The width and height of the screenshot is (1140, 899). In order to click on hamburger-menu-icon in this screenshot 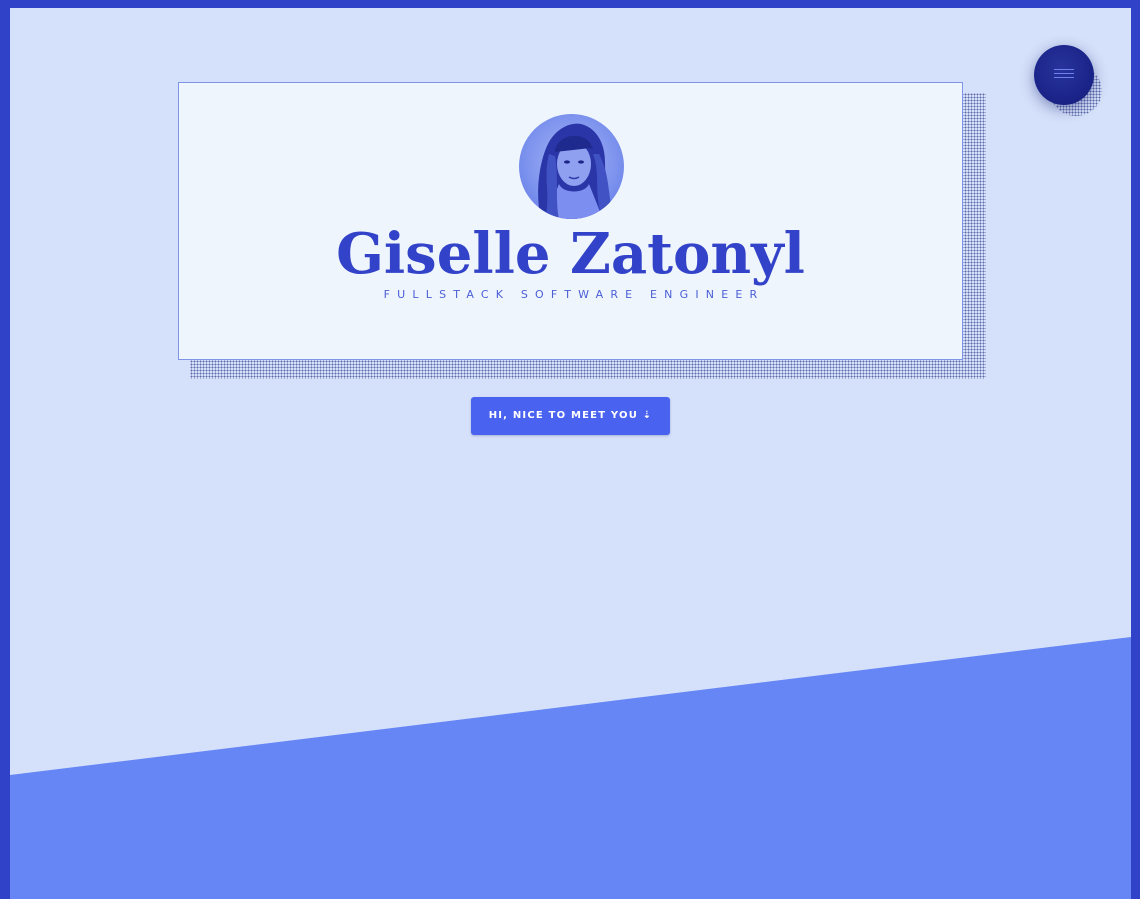, I will do `click(1064, 75)`.